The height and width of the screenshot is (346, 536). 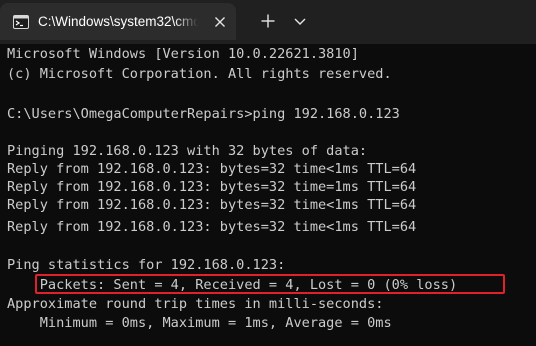 What do you see at coordinates (300, 21) in the screenshot?
I see `chevron-down-icon` at bounding box center [300, 21].